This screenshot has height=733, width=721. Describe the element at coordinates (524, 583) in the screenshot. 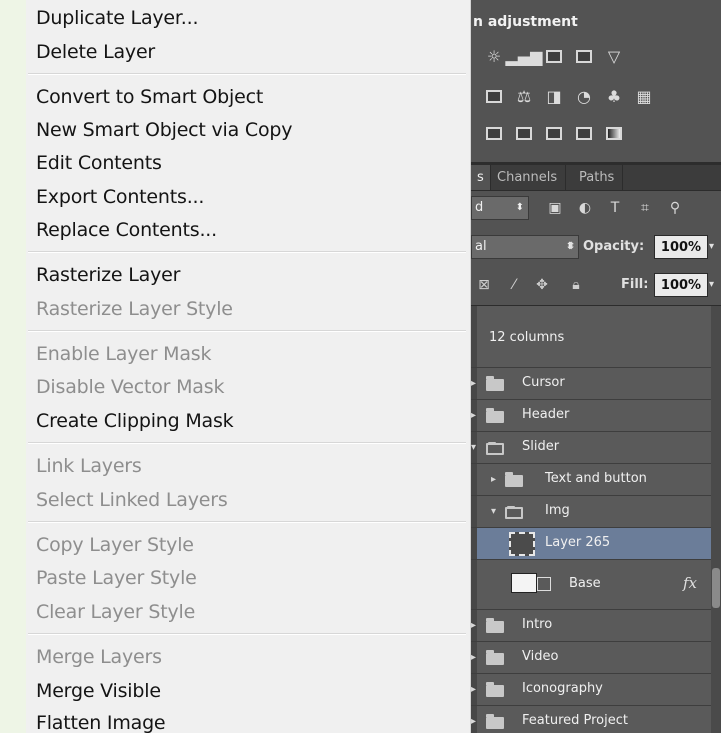

I see `layer-thumbnail` at that location.